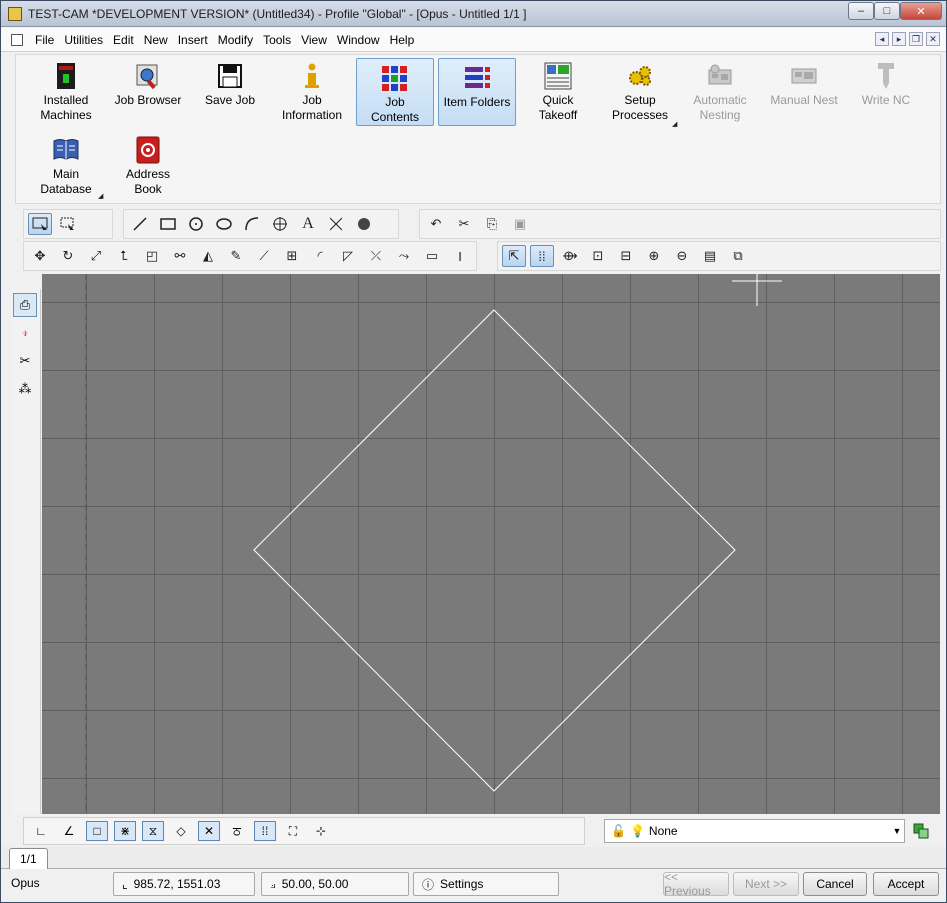 The width and height of the screenshot is (947, 903). What do you see at coordinates (710, 256) in the screenshot?
I see `properties-icon: ▤` at bounding box center [710, 256].